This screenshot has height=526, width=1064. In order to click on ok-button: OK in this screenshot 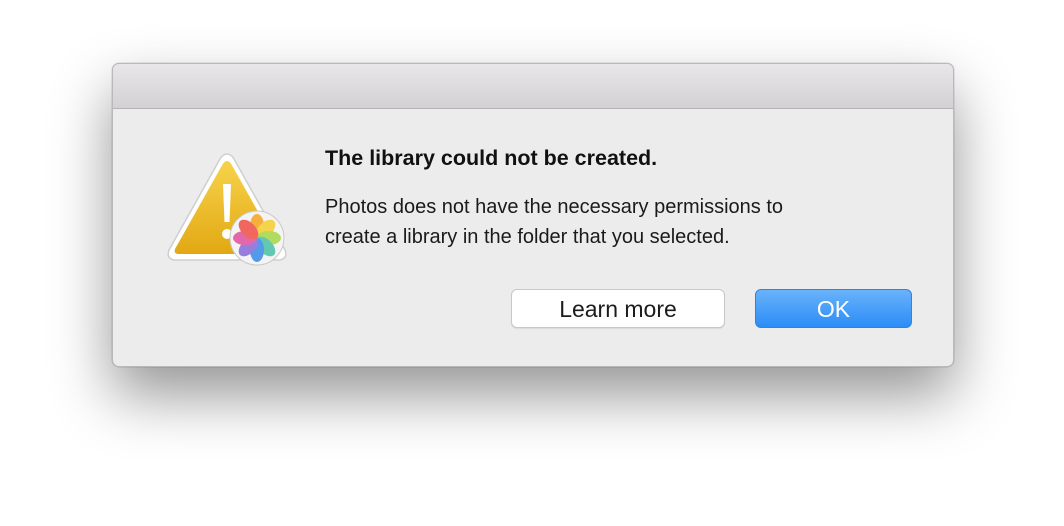, I will do `click(833, 308)`.